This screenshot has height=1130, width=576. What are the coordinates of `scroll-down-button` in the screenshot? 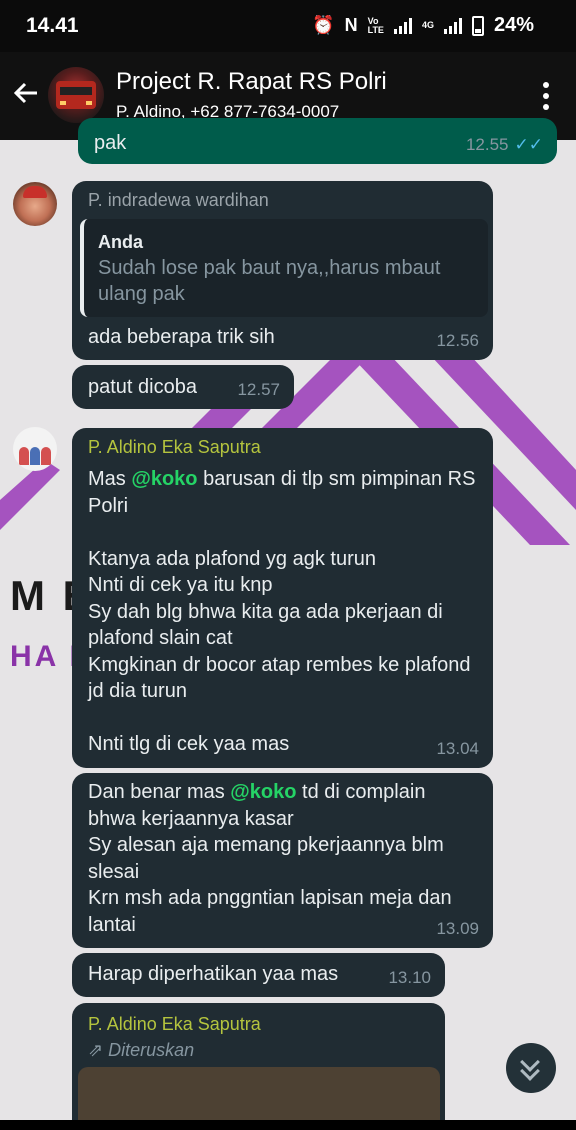 It's located at (531, 1068).